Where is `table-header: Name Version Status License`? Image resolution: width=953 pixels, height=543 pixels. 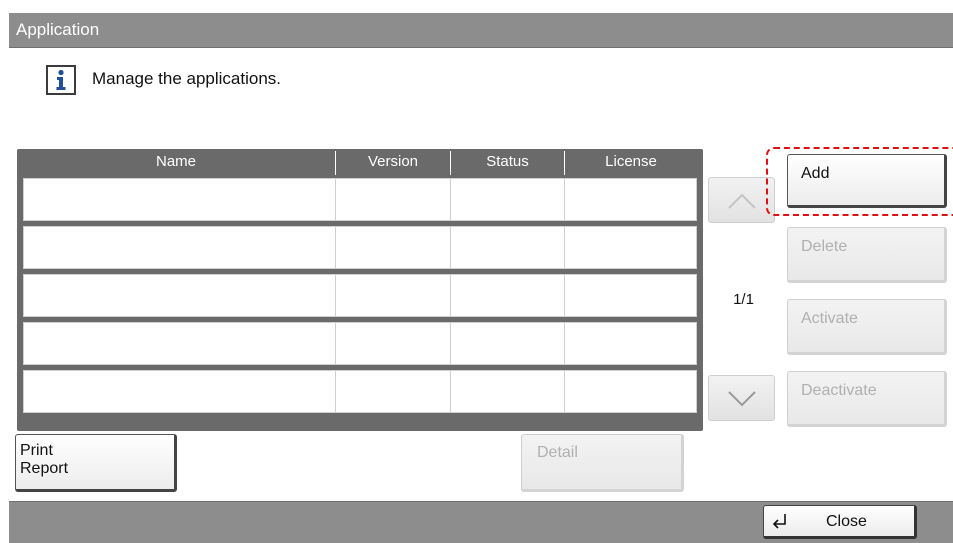 table-header: Name Version Status License is located at coordinates (360, 162).